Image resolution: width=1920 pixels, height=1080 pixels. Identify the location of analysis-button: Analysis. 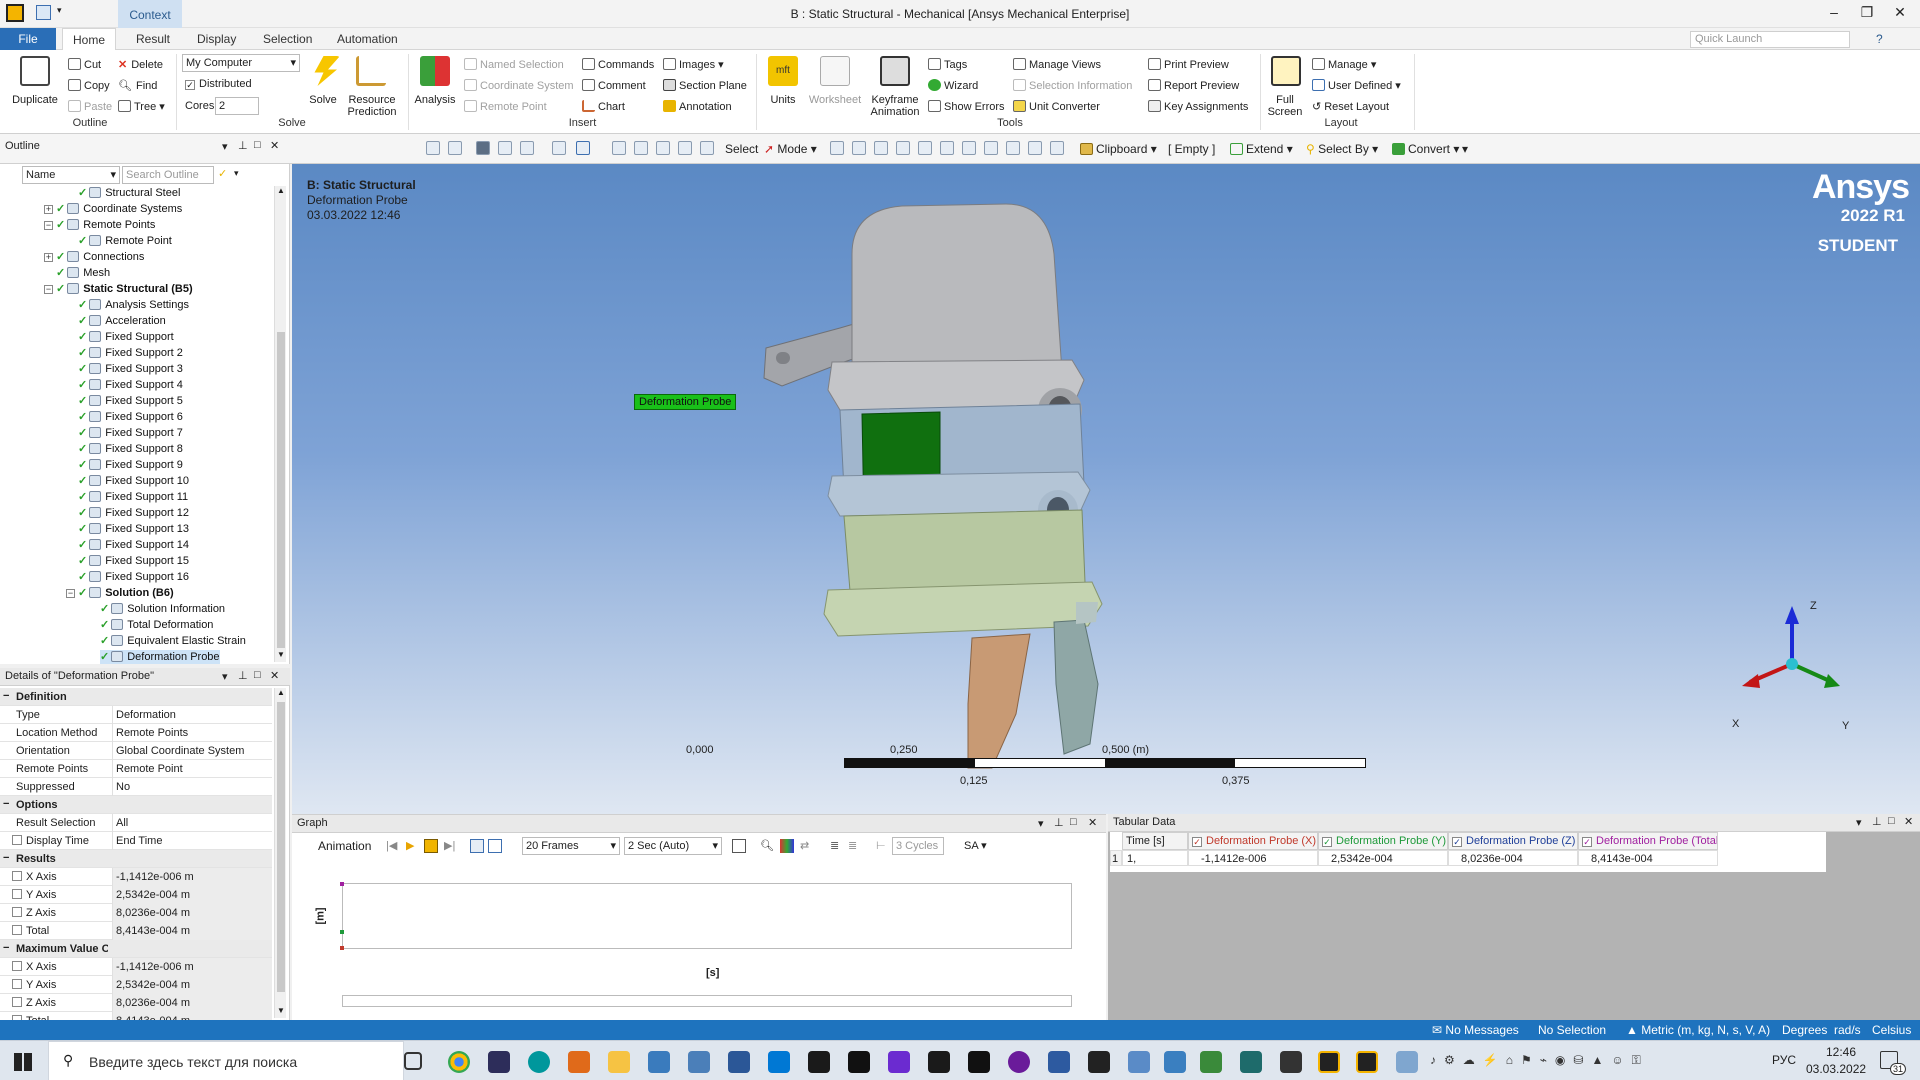
(435, 100).